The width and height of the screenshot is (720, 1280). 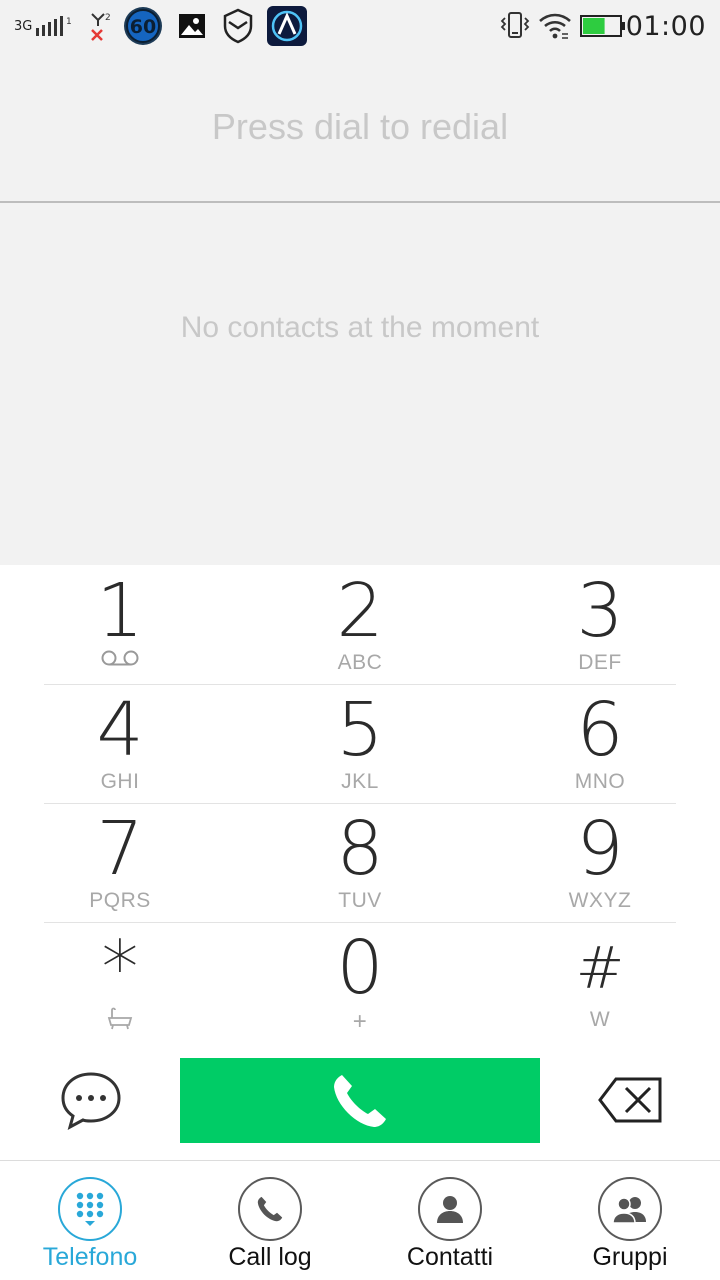 I want to click on key-1: 1, so click(x=120, y=624).